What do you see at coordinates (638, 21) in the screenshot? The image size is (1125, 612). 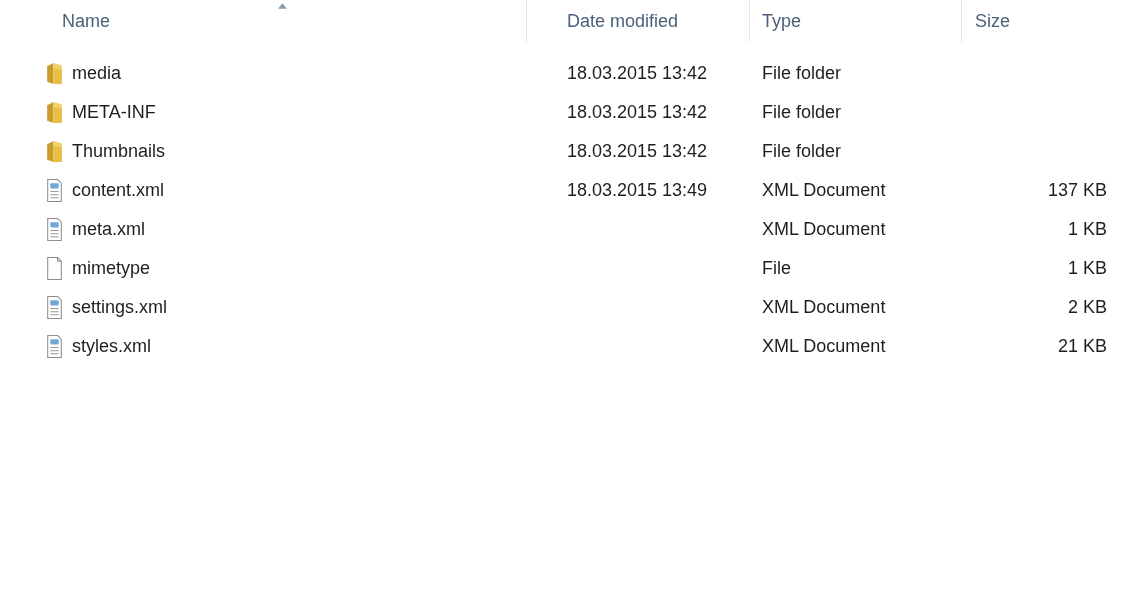 I see `column-header: Date modified` at bounding box center [638, 21].